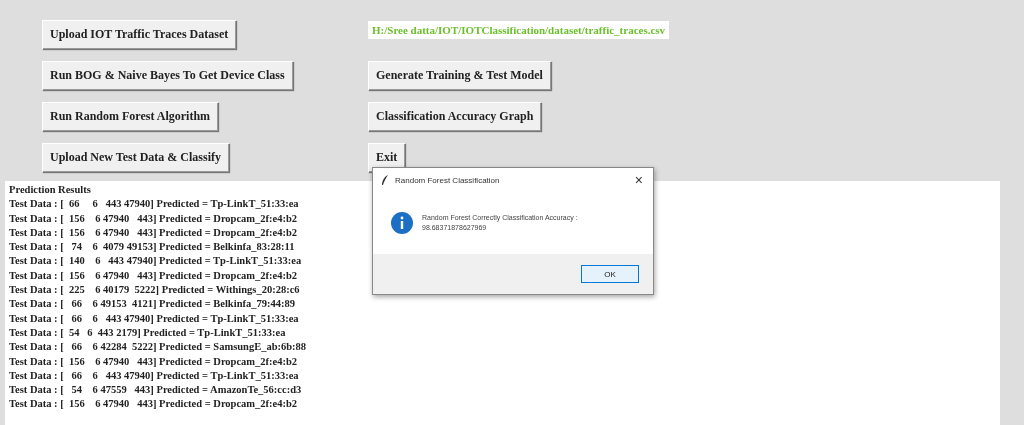  Describe the element at coordinates (610, 274) in the screenshot. I see `ok-button: OK` at that location.